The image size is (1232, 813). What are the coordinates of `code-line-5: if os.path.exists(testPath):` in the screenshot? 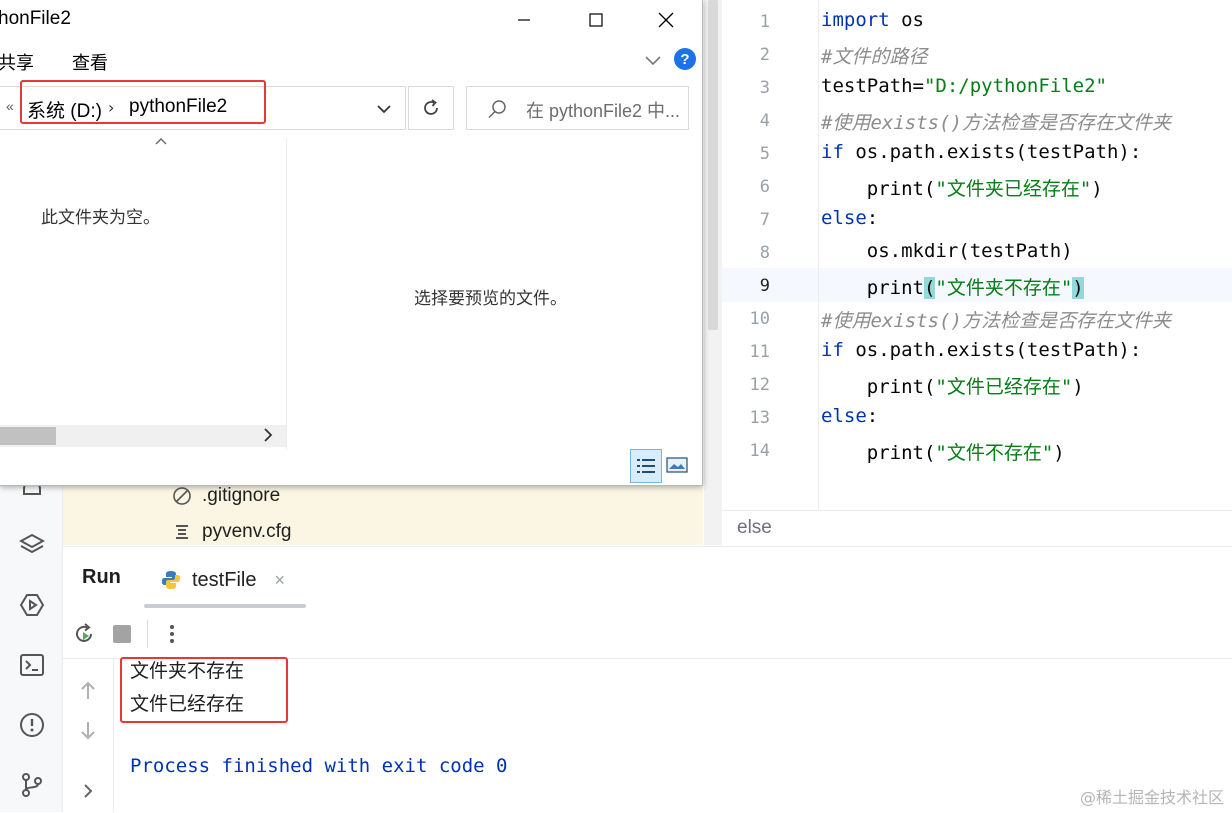 It's located at (981, 152).